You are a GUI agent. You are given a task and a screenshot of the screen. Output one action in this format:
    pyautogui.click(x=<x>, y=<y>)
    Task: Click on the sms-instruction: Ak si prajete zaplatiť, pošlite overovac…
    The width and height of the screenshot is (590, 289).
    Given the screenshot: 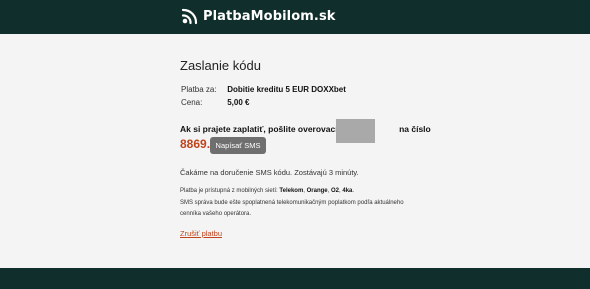 What is the action you would take?
    pyautogui.click(x=305, y=129)
    